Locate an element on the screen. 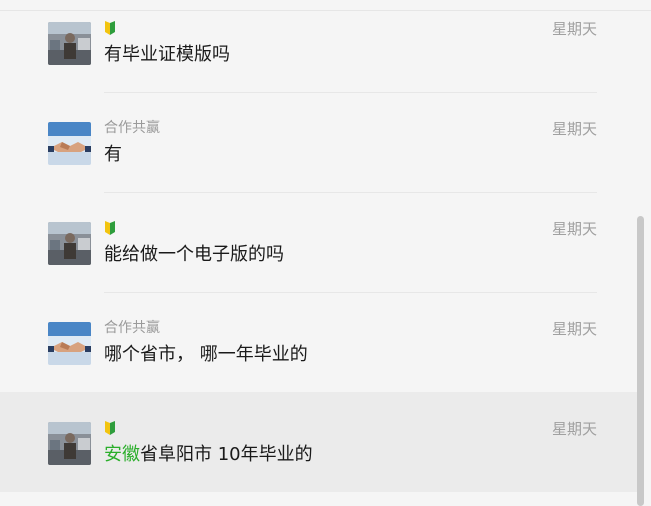 This screenshot has width=651, height=506. message-text: 有 is located at coordinates (113, 154).